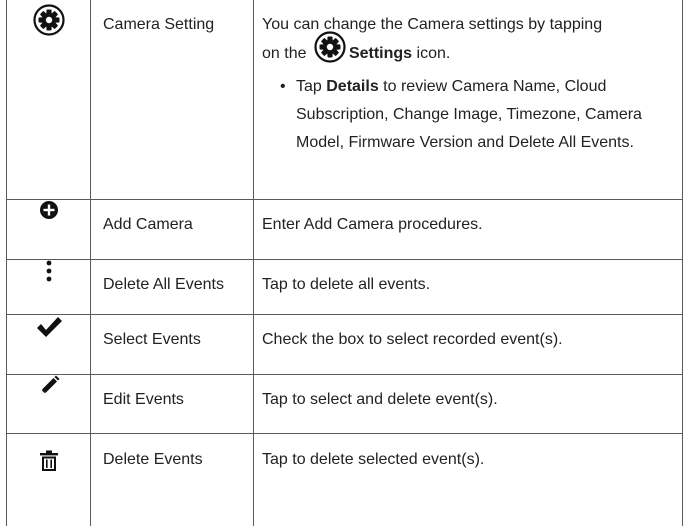 The width and height of the screenshot is (683, 526). I want to click on delete-events-name: Delete Events, so click(172, 480).